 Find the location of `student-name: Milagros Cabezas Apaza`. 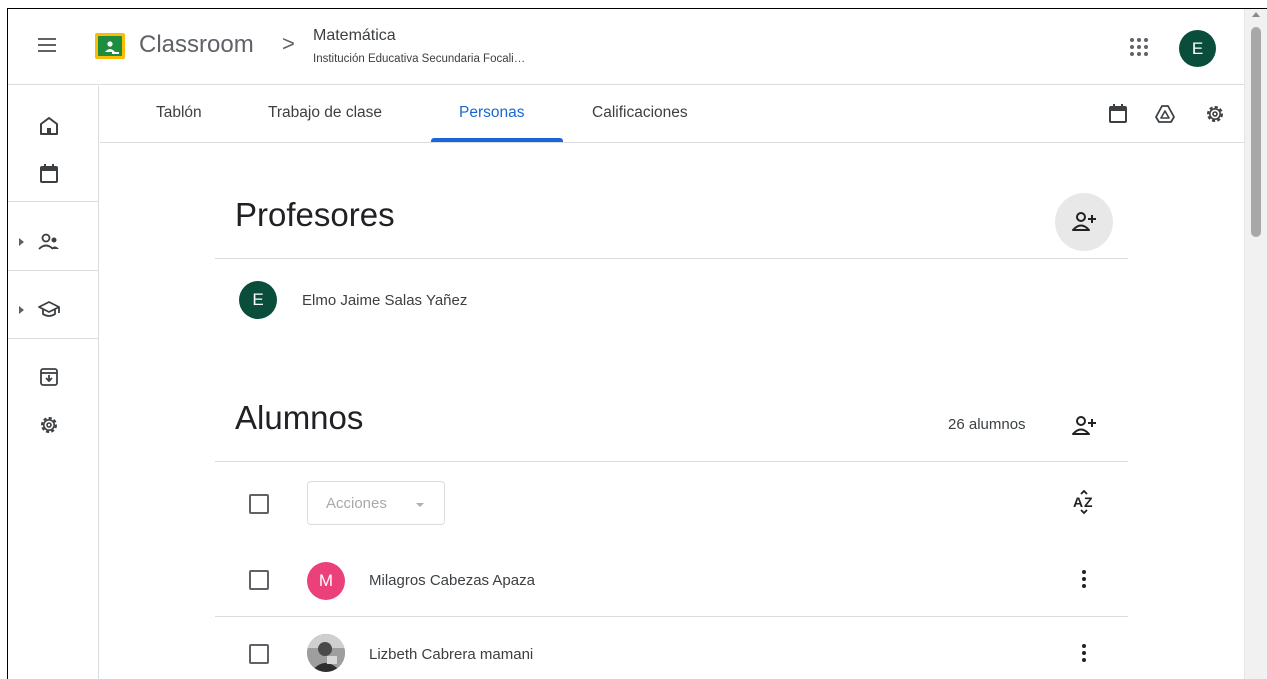

student-name: Milagros Cabezas Apaza is located at coordinates (452, 580).